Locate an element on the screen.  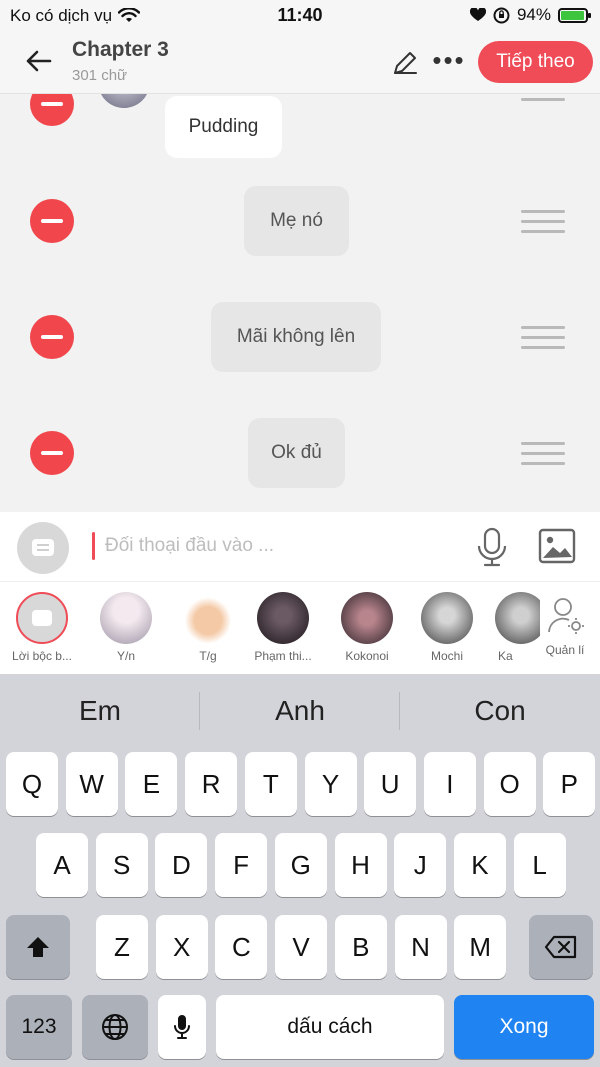
chapter-title: Chapter 3 is located at coordinates (120, 49).